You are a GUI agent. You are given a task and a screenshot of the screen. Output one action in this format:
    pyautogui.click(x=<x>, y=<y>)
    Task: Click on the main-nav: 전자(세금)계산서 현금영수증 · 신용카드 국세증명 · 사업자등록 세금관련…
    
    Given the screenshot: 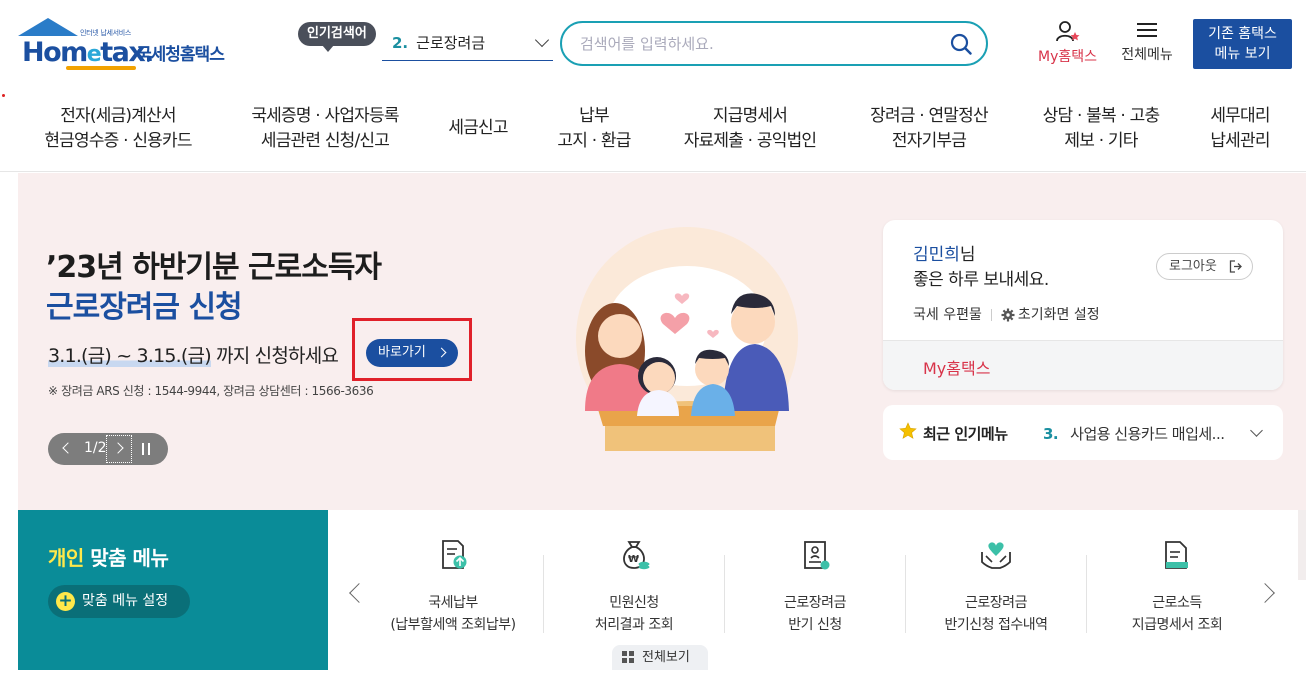 What is the action you would take?
    pyautogui.click(x=653, y=134)
    